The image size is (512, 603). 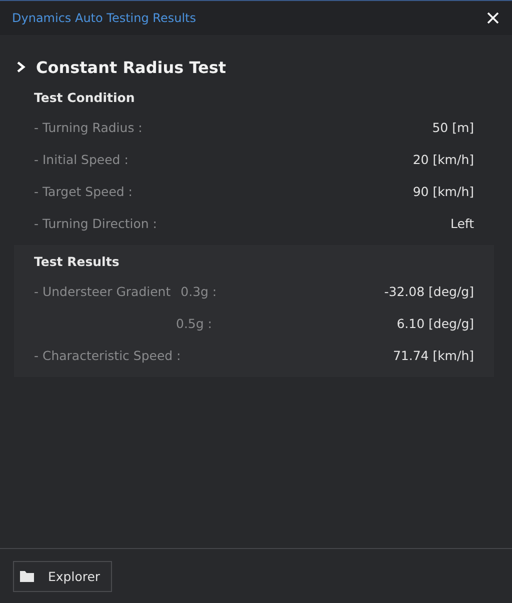 What do you see at coordinates (102, 291) in the screenshot?
I see `row-label: - Understeer Gradient` at bounding box center [102, 291].